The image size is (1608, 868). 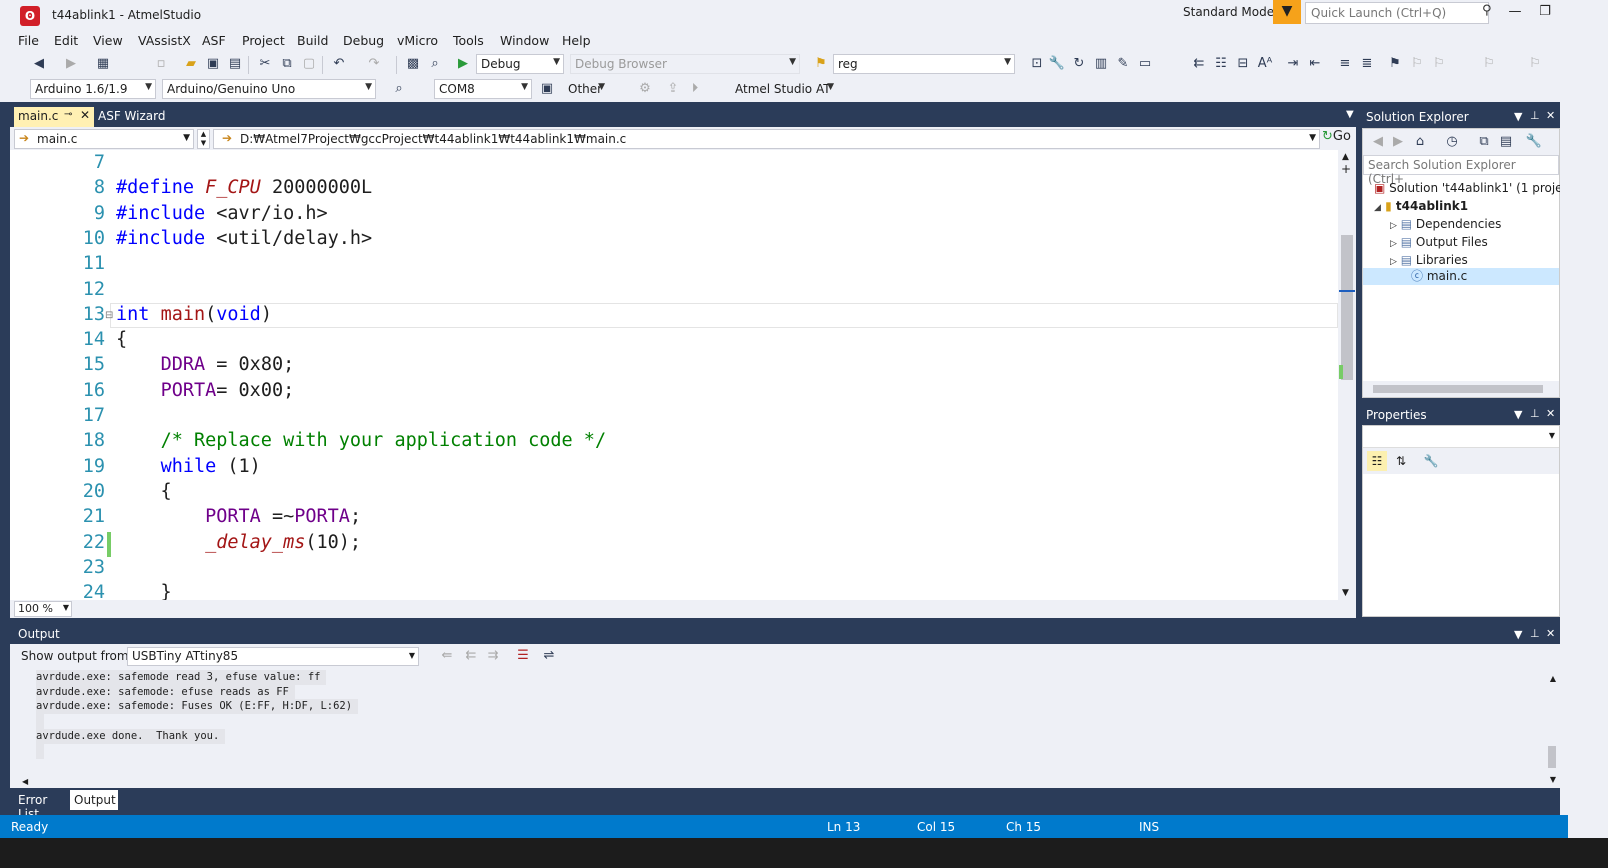 I want to click on refresh-icon: ↻, so click(x=1079, y=64).